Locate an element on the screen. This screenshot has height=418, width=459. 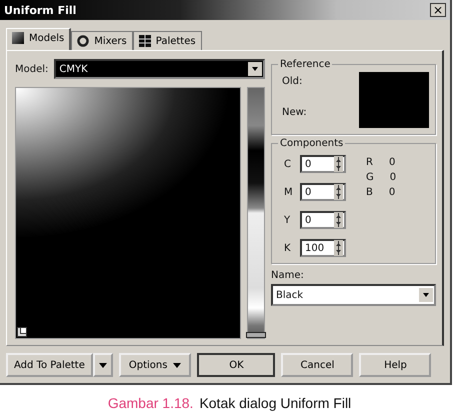
dropdown-button is located at coordinates (102, 365).